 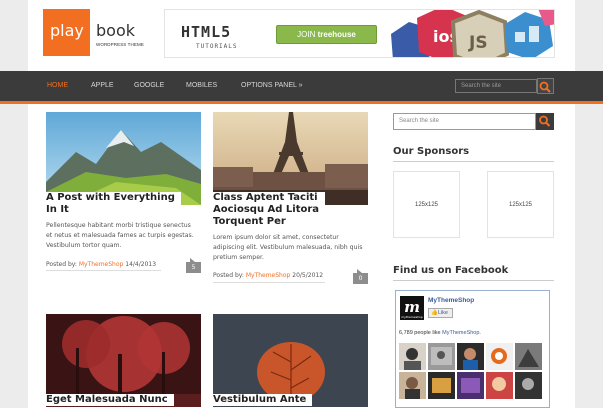 What do you see at coordinates (57, 85) in the screenshot?
I see `nav-item-home: HOME` at bounding box center [57, 85].